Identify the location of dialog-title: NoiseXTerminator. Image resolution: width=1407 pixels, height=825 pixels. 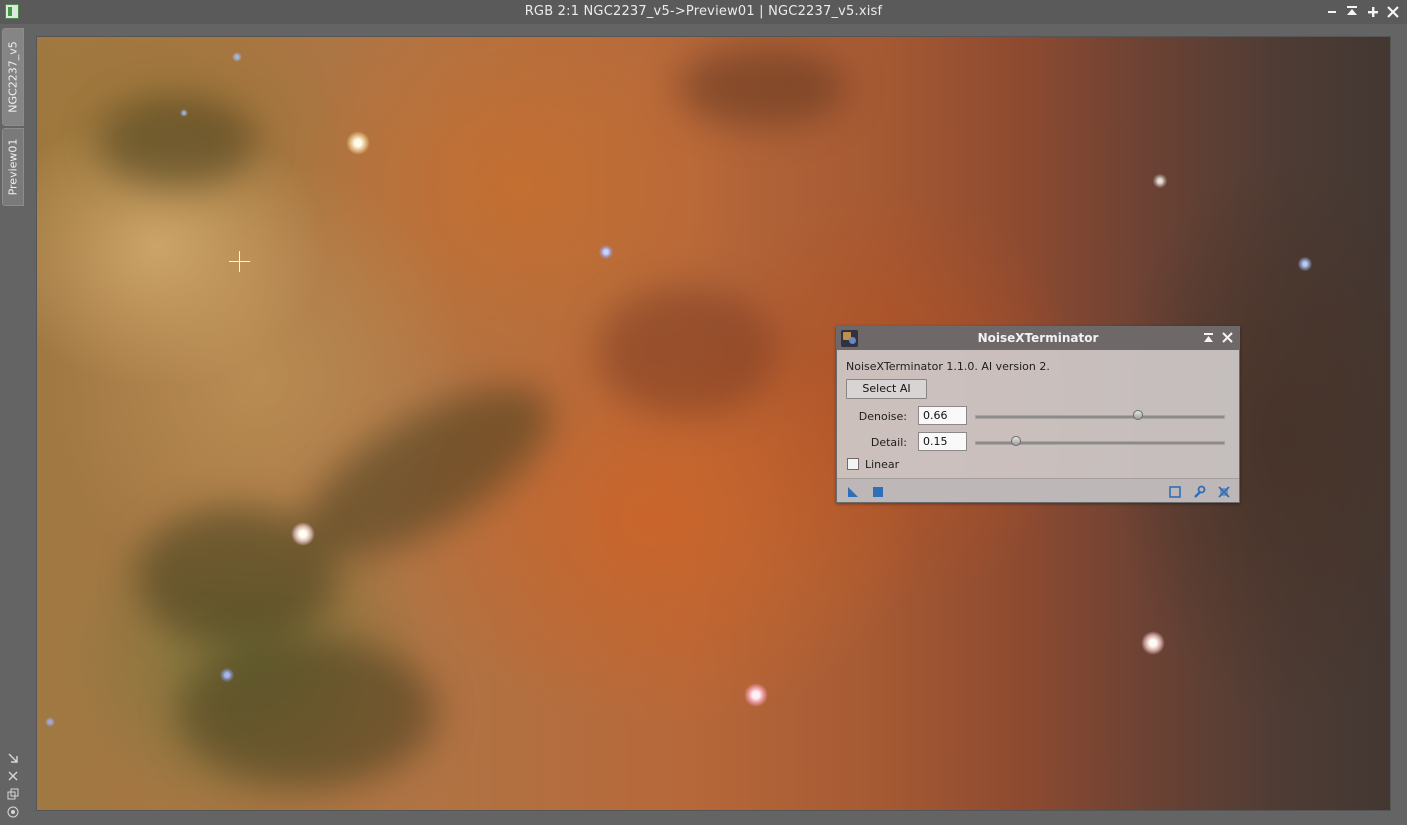
(1038, 338).